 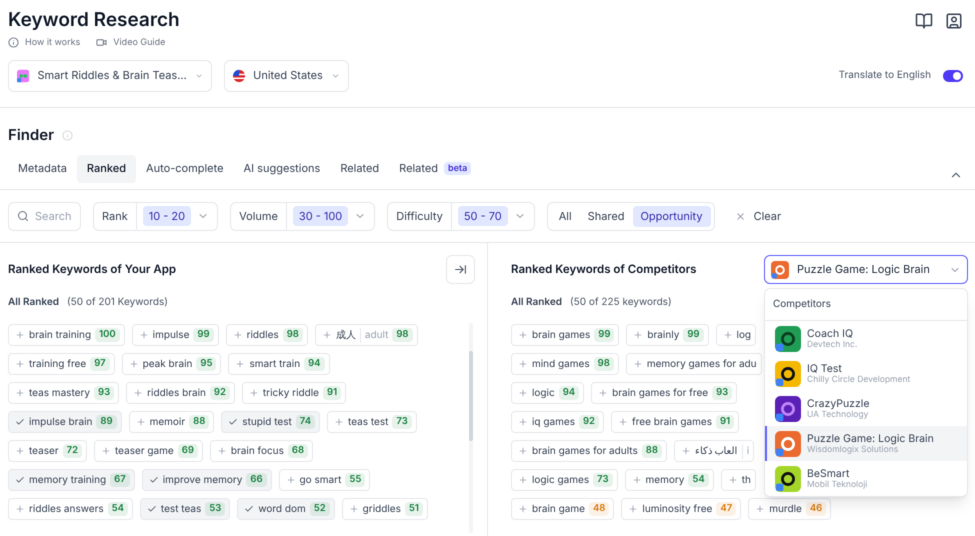 What do you see at coordinates (694, 364) in the screenshot?
I see `keyword-chip: memory games for adu` at bounding box center [694, 364].